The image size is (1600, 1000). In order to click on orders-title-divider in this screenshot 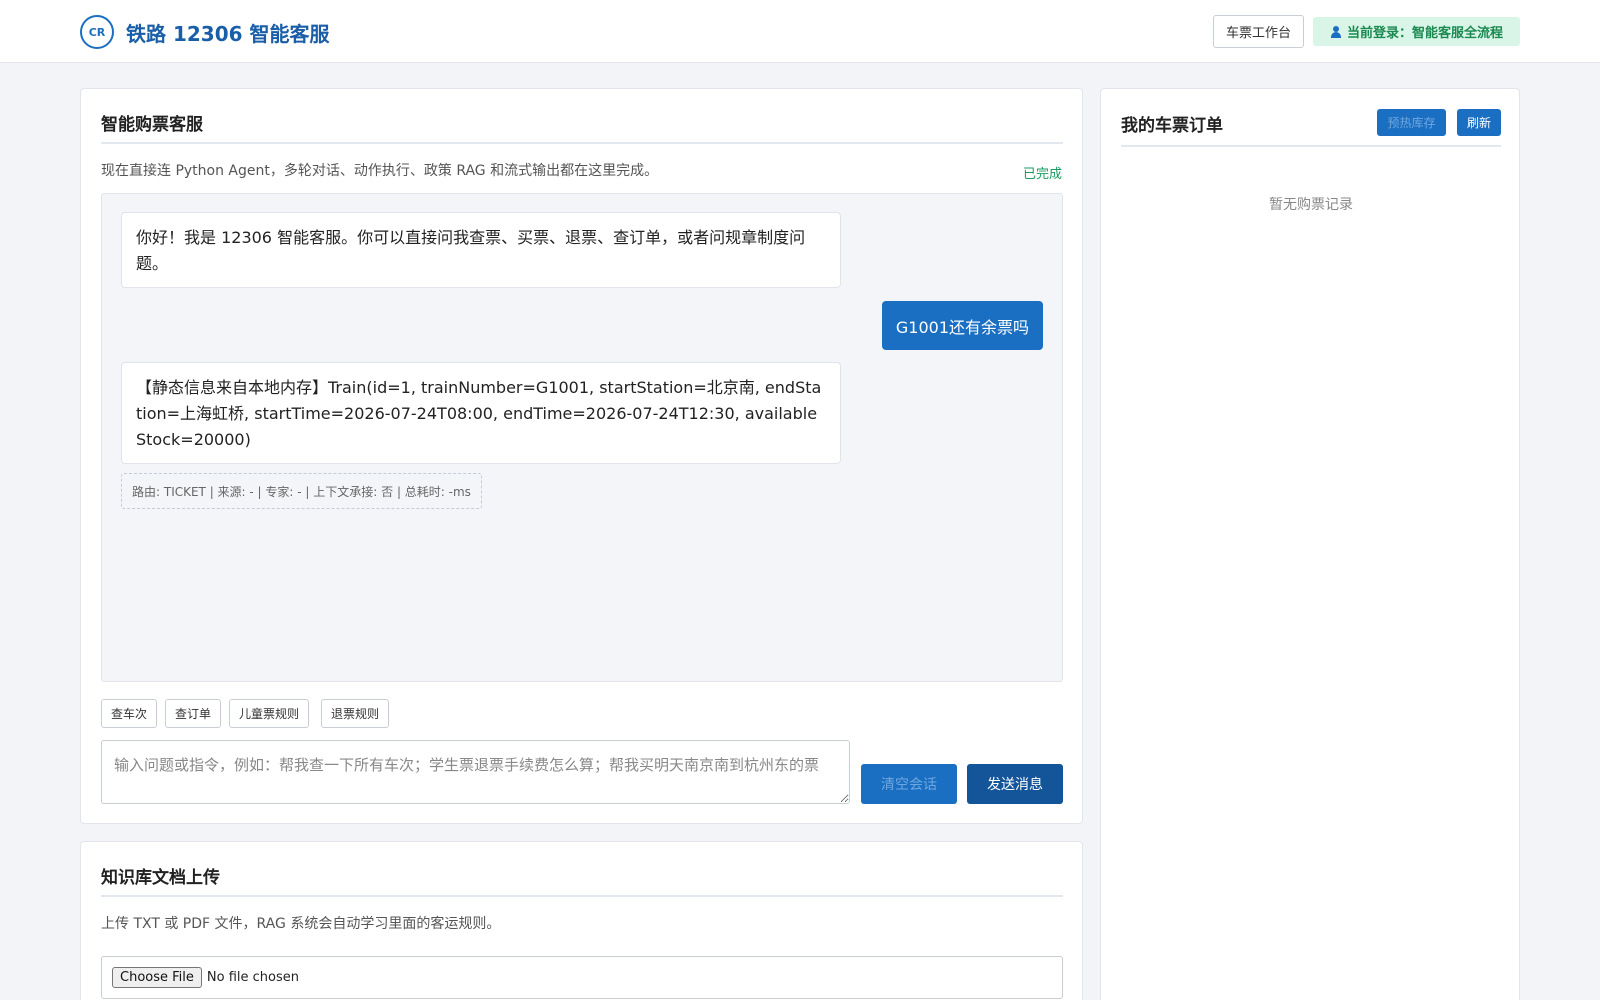, I will do `click(1311, 146)`.